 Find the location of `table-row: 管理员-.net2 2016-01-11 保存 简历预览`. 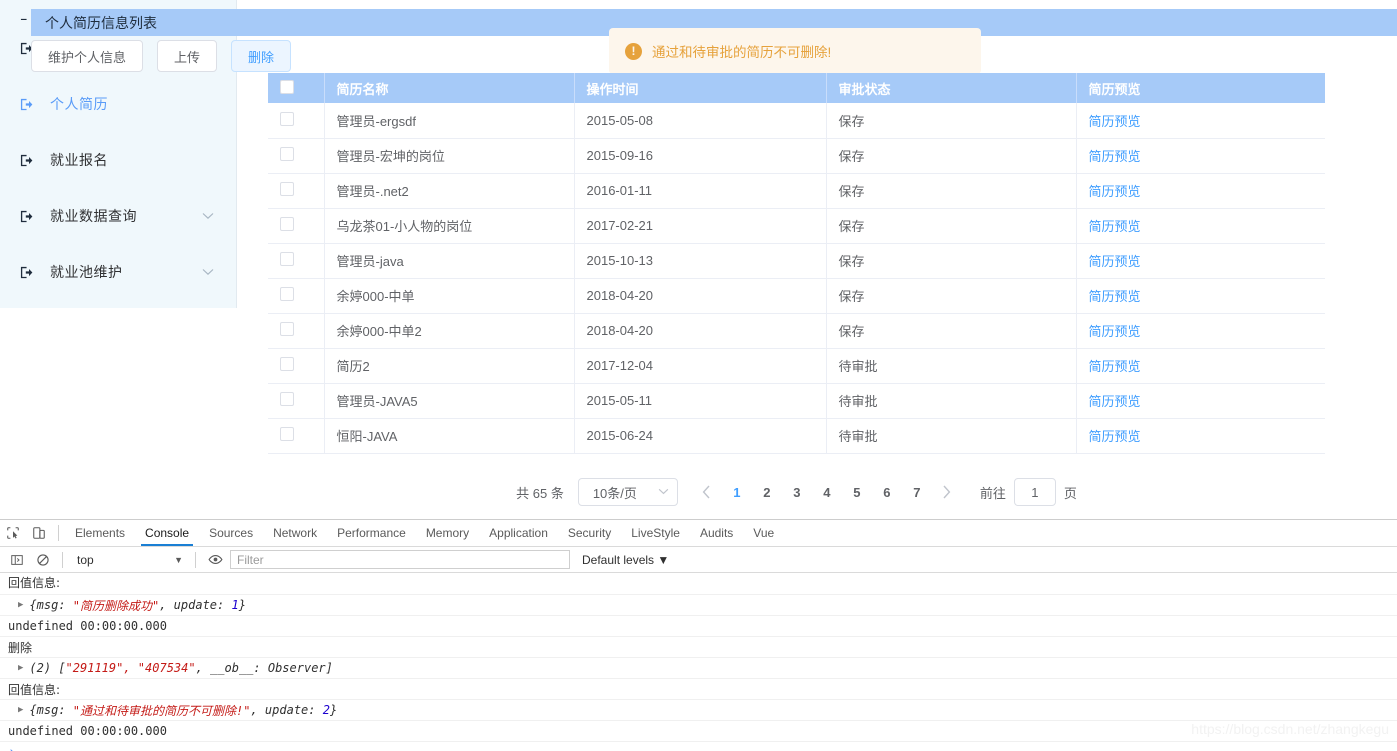

table-row: 管理员-.net2 2016-01-11 保存 简历预览 is located at coordinates (796, 191).